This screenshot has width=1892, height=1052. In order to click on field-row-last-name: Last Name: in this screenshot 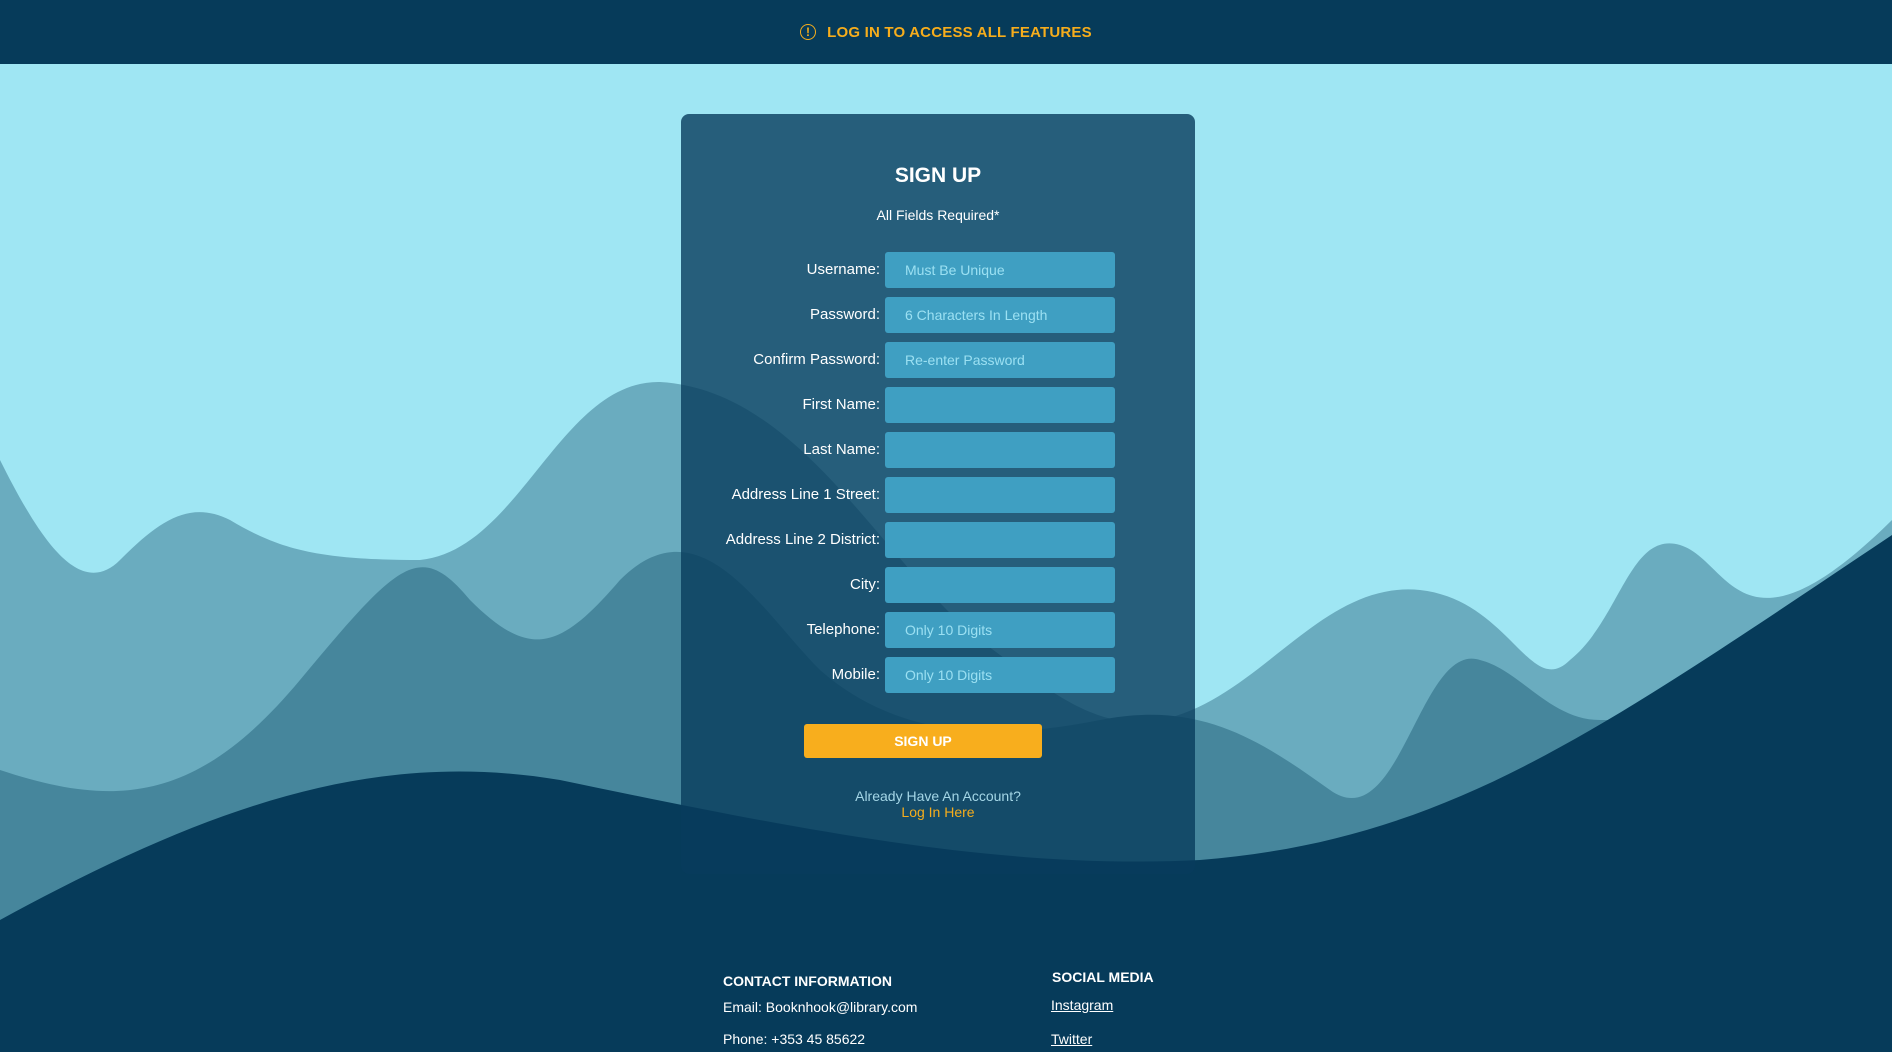, I will do `click(938, 450)`.